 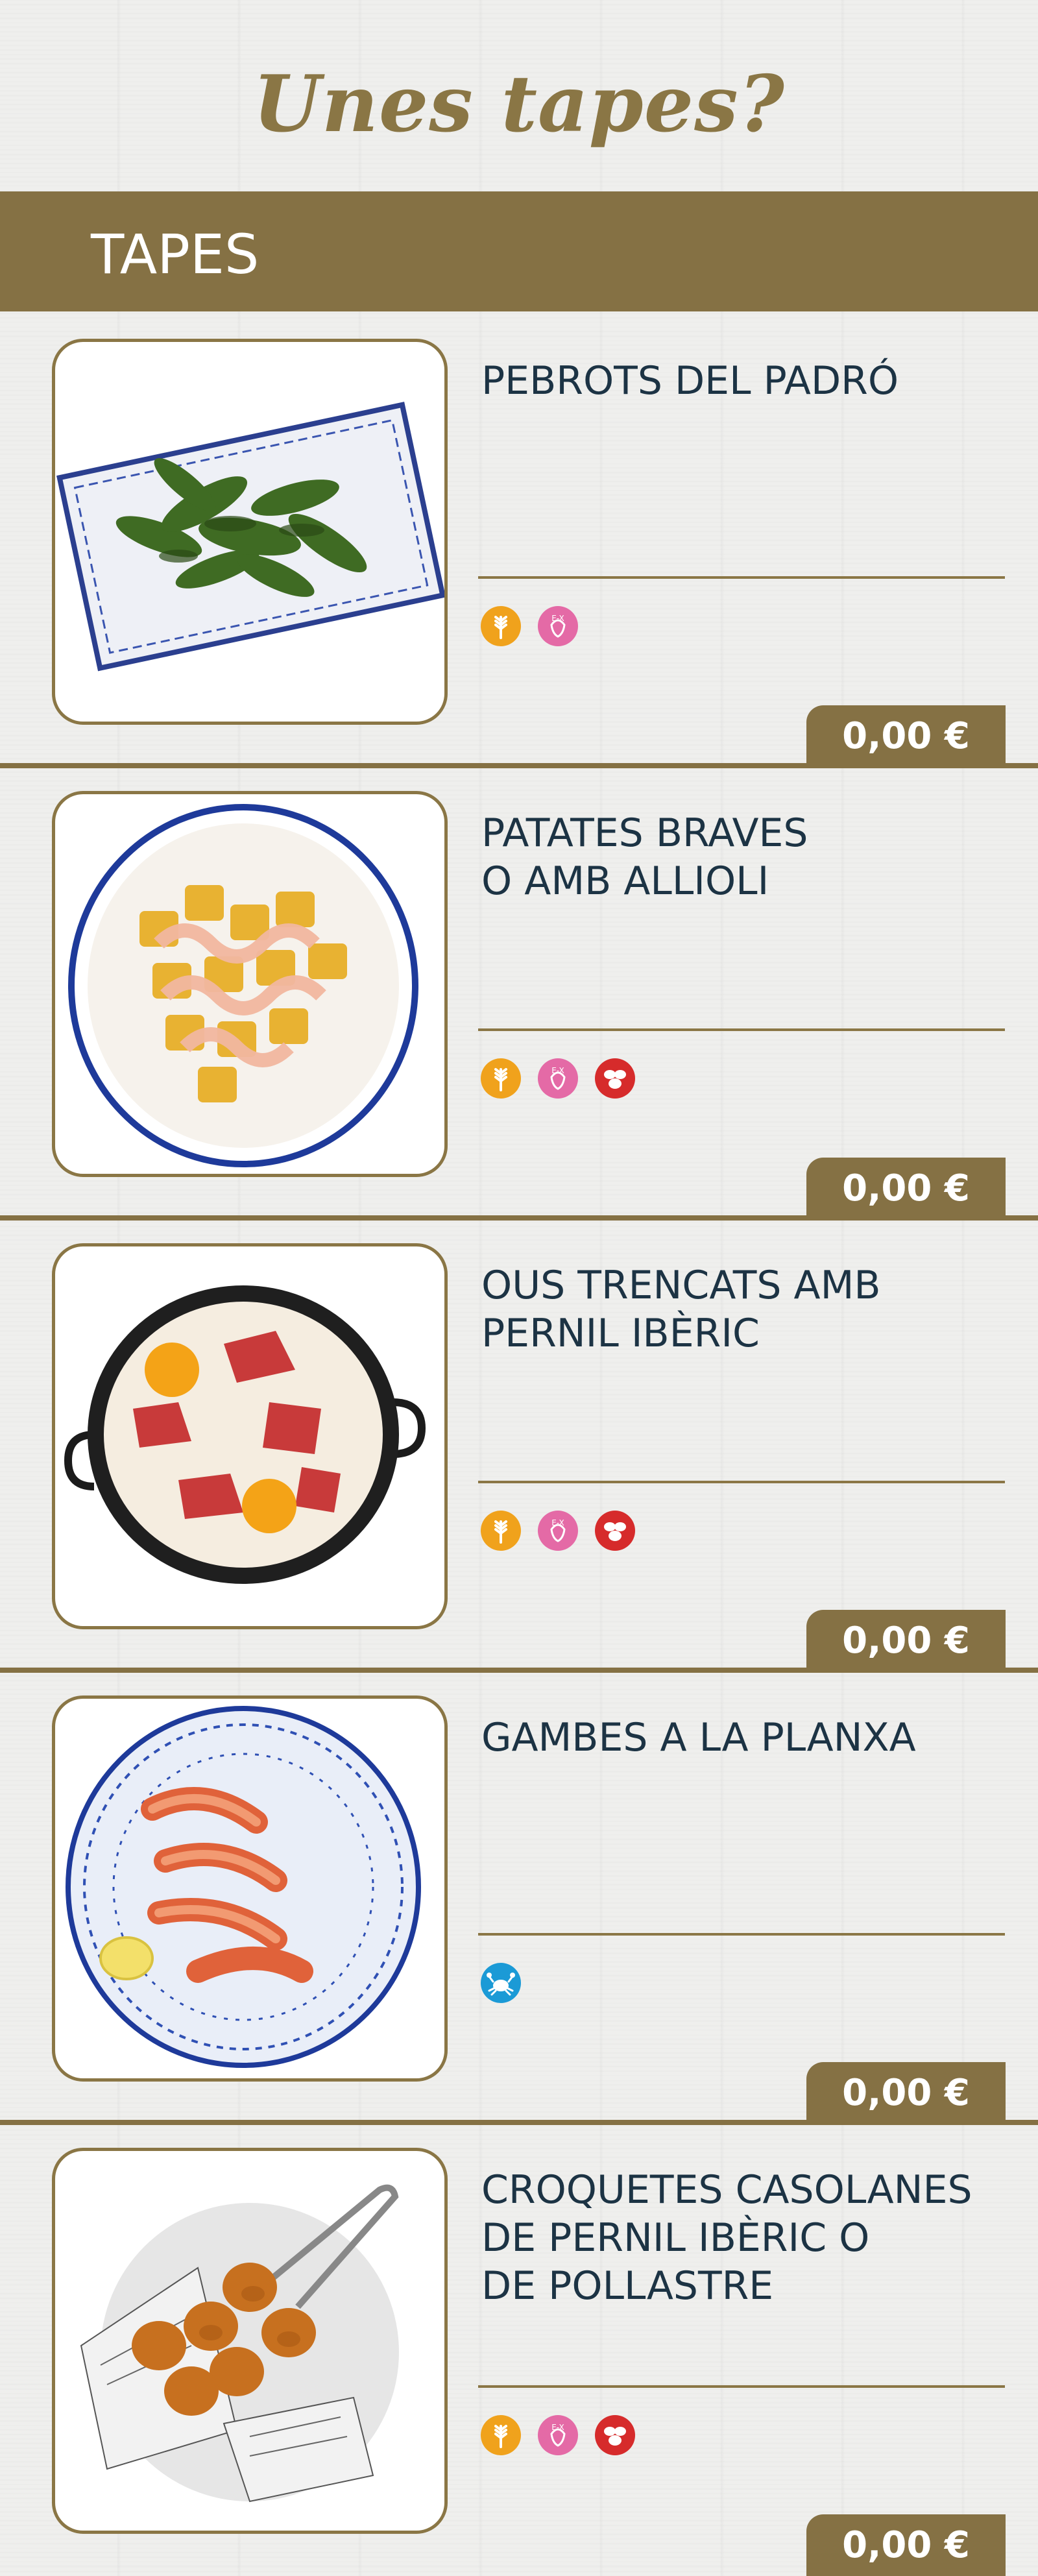 I want to click on allergen-icons, so click(x=501, y=1983).